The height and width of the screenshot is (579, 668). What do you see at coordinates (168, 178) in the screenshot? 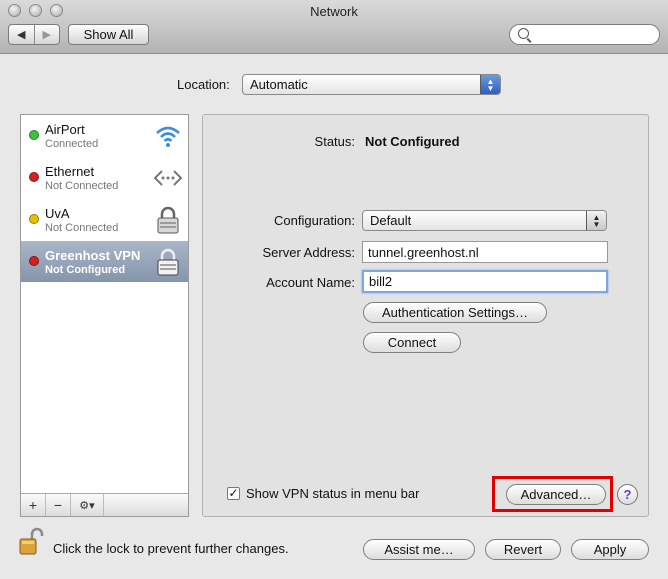
I see `ethernet-icon` at bounding box center [168, 178].